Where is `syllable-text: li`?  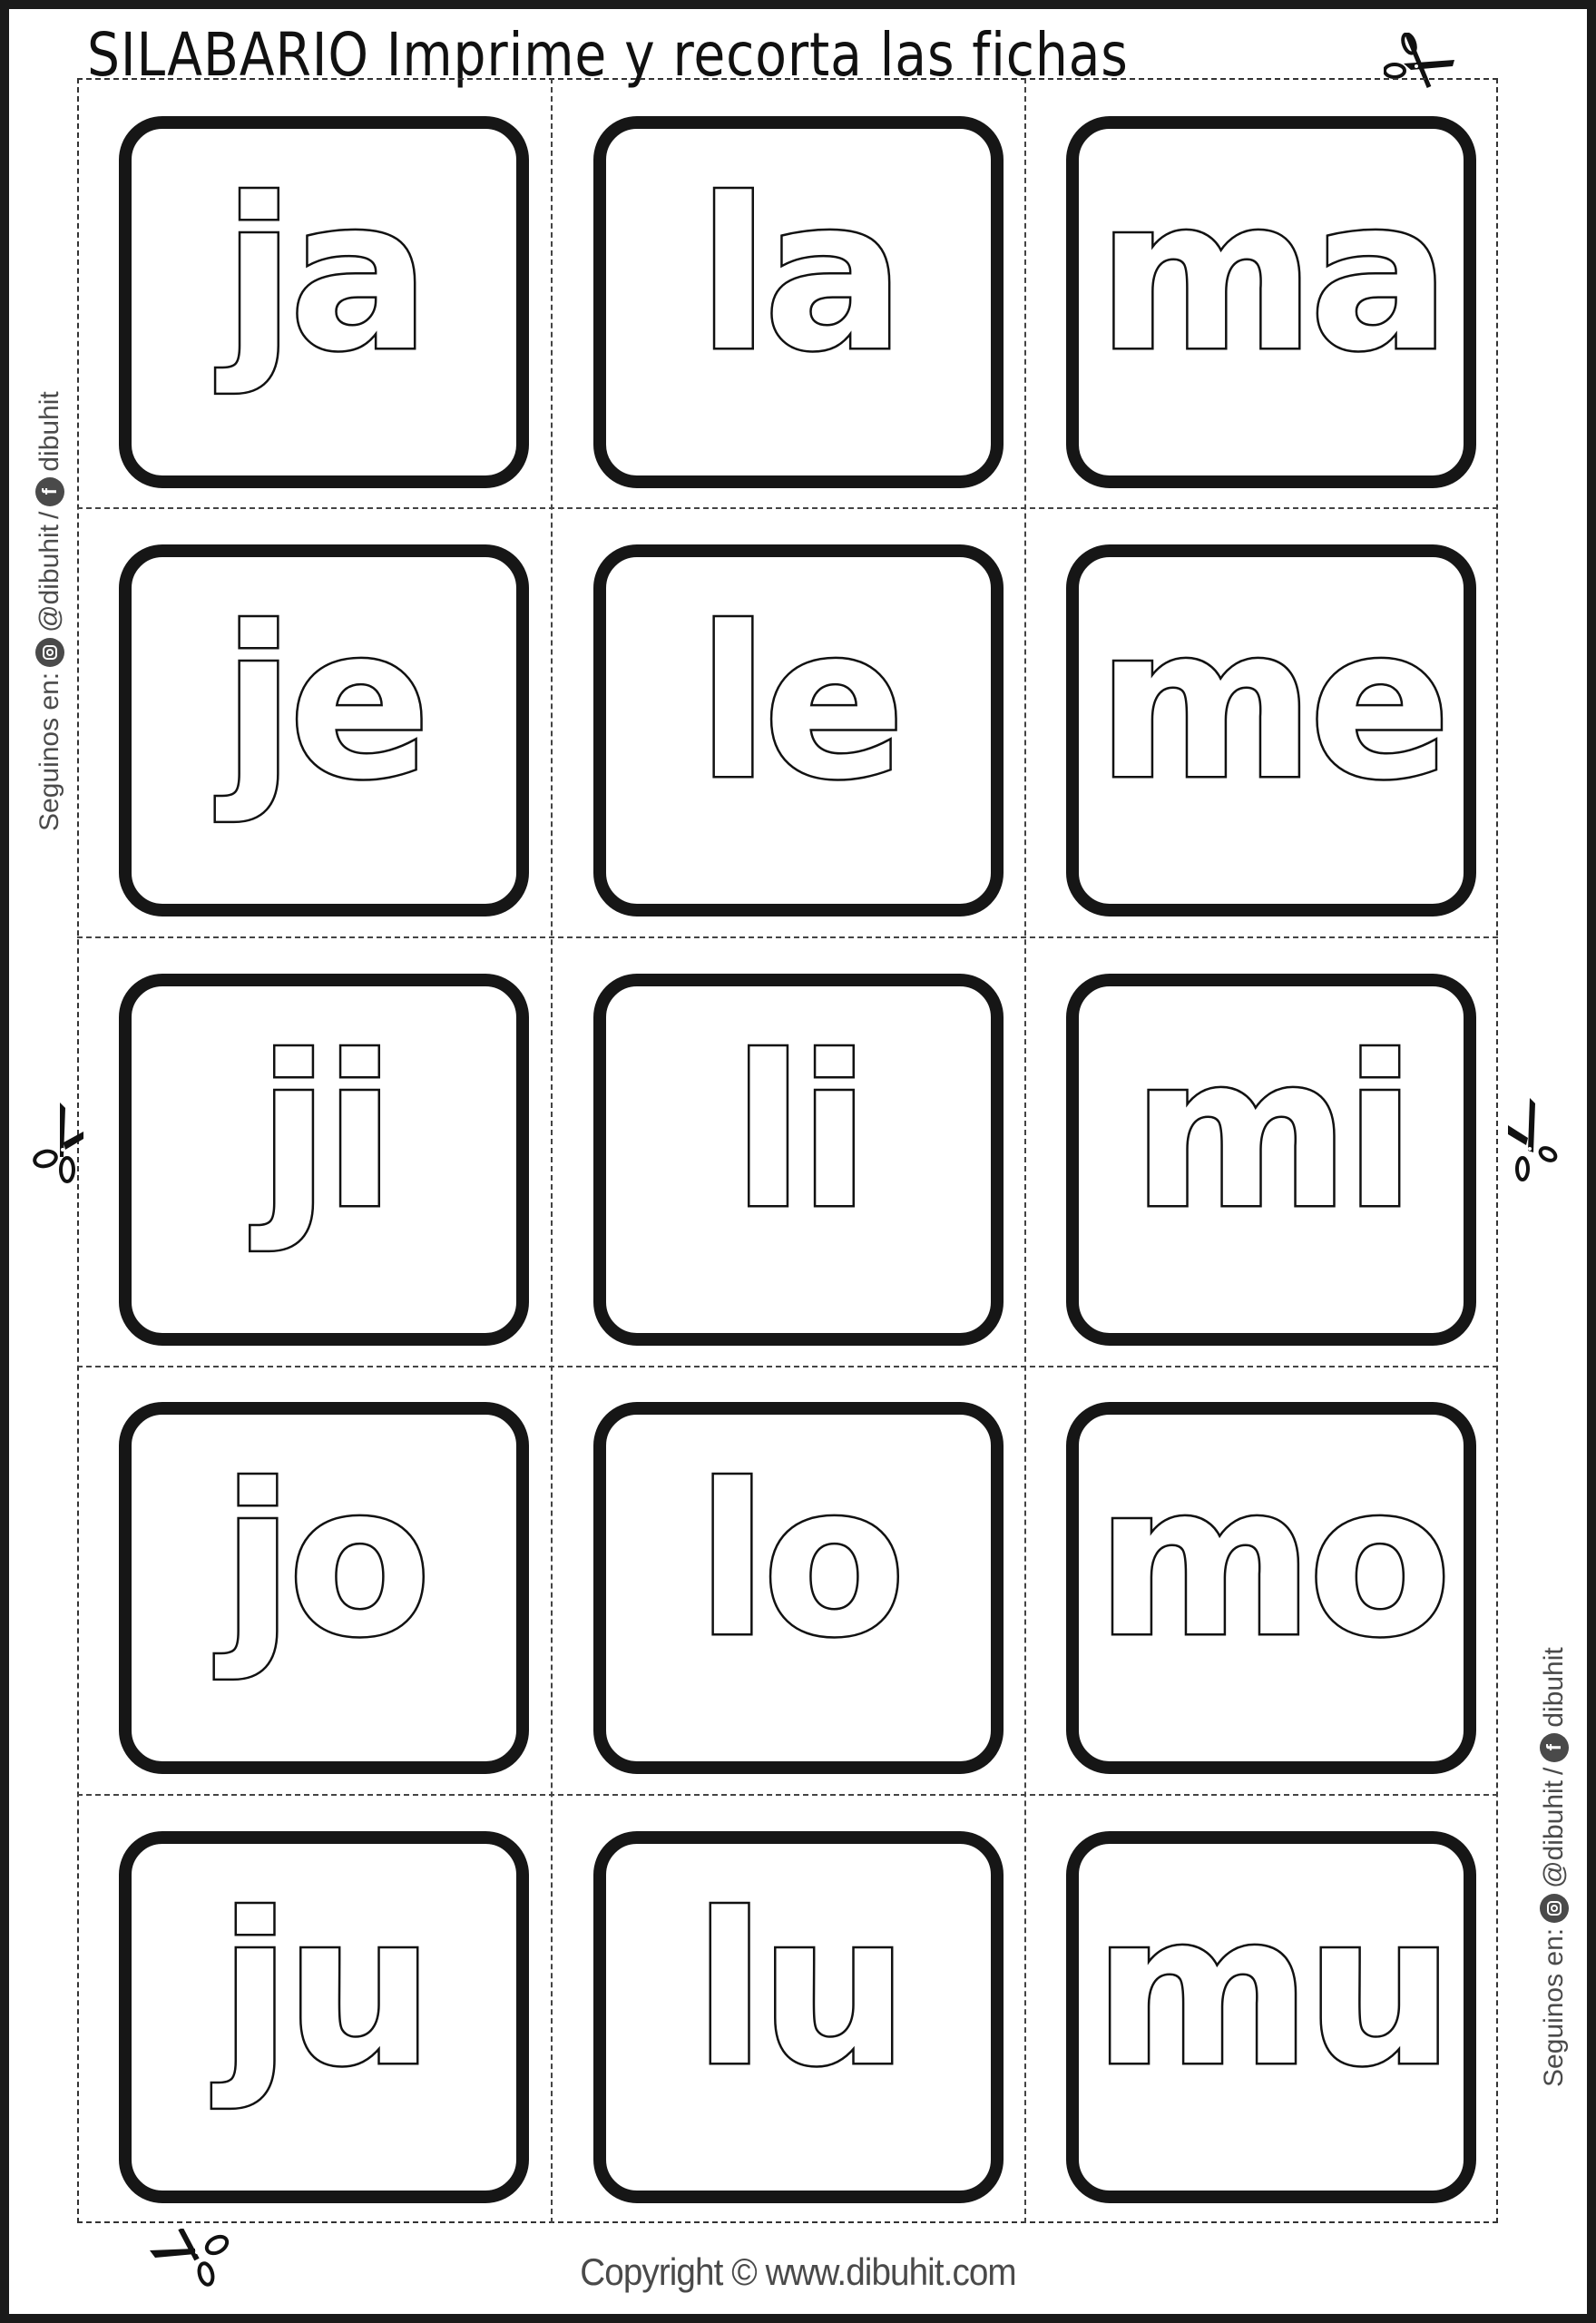 syllable-text: li is located at coordinates (798, 1134).